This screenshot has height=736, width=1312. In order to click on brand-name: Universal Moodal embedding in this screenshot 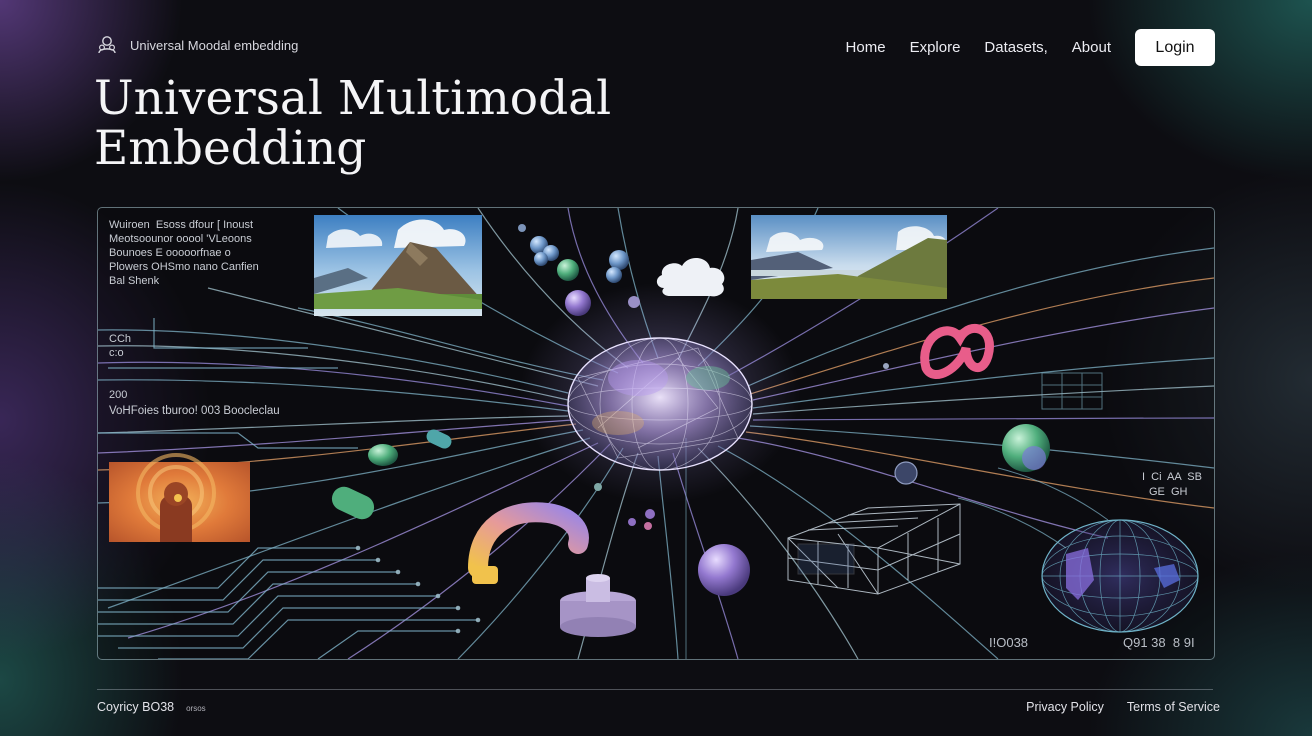, I will do `click(214, 45)`.